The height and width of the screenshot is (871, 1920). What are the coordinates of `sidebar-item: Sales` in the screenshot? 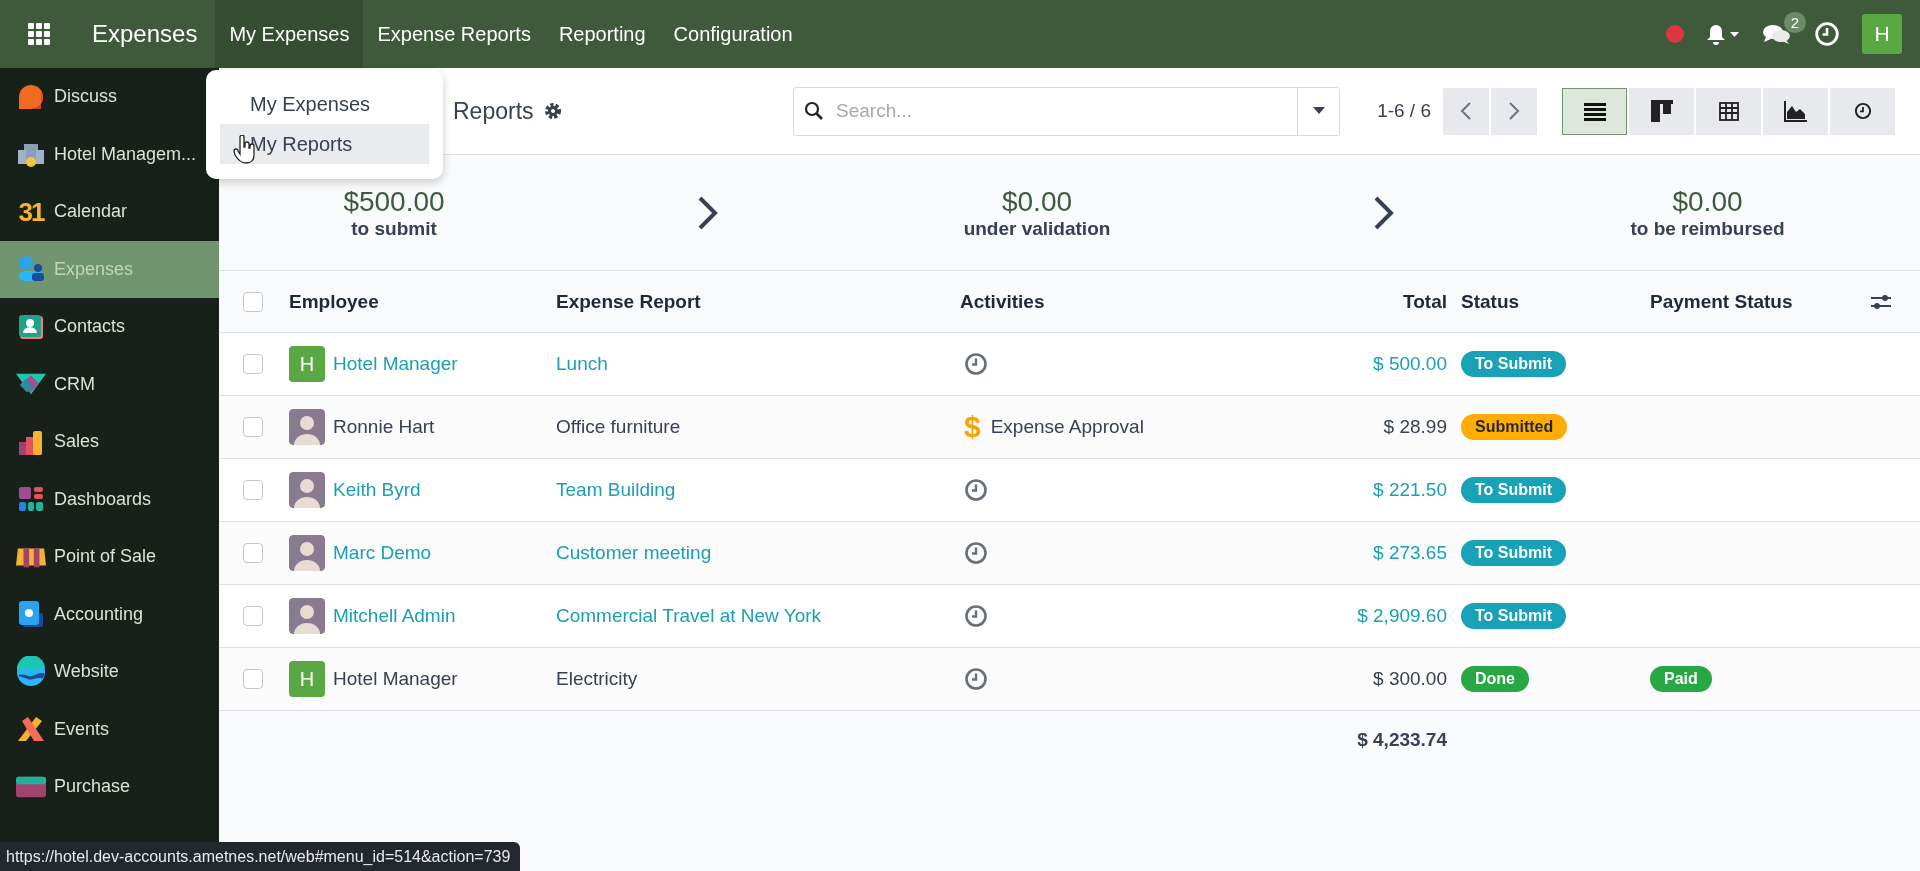 It's located at (109, 442).